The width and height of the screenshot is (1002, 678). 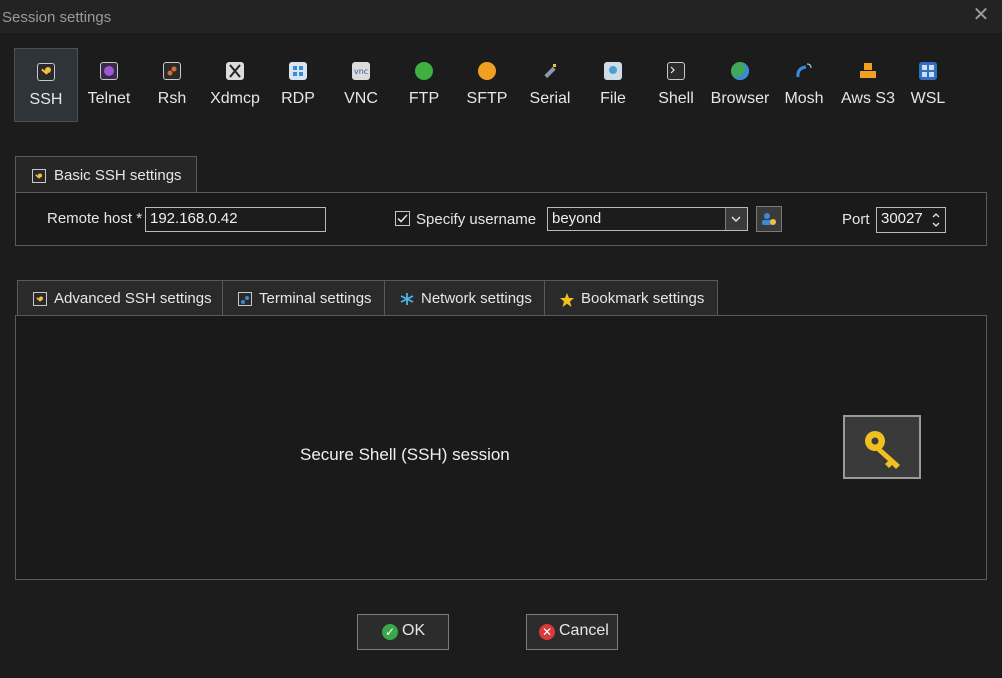 What do you see at coordinates (487, 84) in the screenshot?
I see `protocol-sftp: SFTP` at bounding box center [487, 84].